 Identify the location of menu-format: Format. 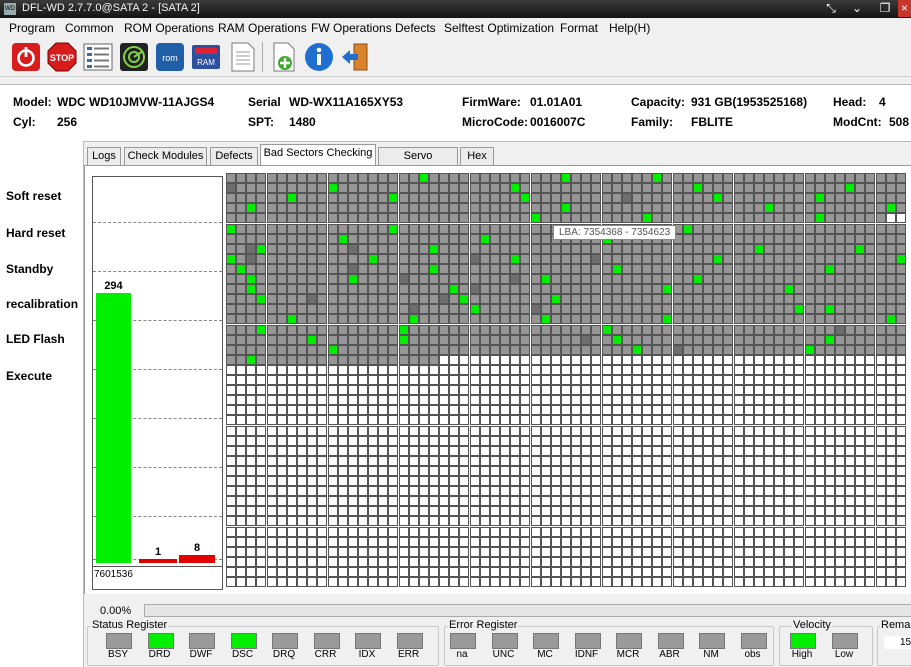
(579, 28).